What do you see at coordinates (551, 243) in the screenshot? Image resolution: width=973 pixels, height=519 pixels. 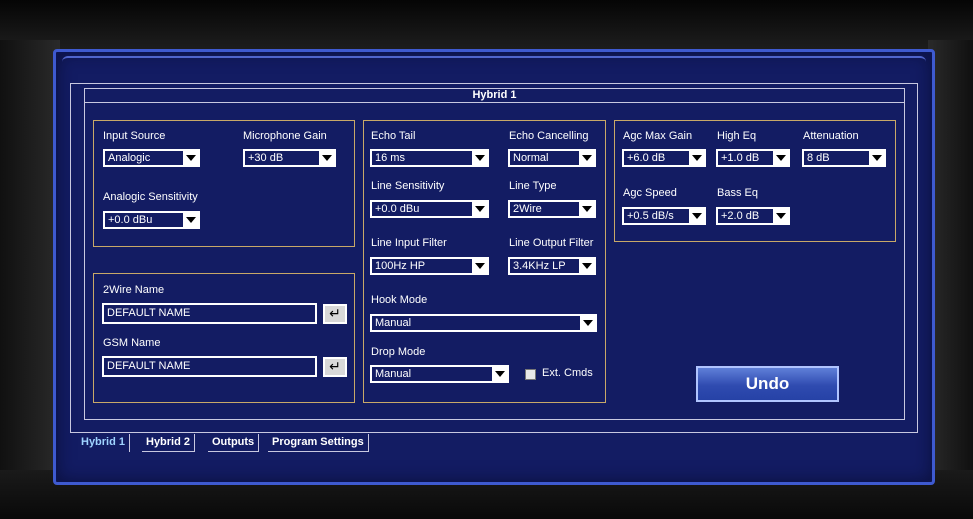 I see `line-output-filter-label: Line Output Filter` at bounding box center [551, 243].